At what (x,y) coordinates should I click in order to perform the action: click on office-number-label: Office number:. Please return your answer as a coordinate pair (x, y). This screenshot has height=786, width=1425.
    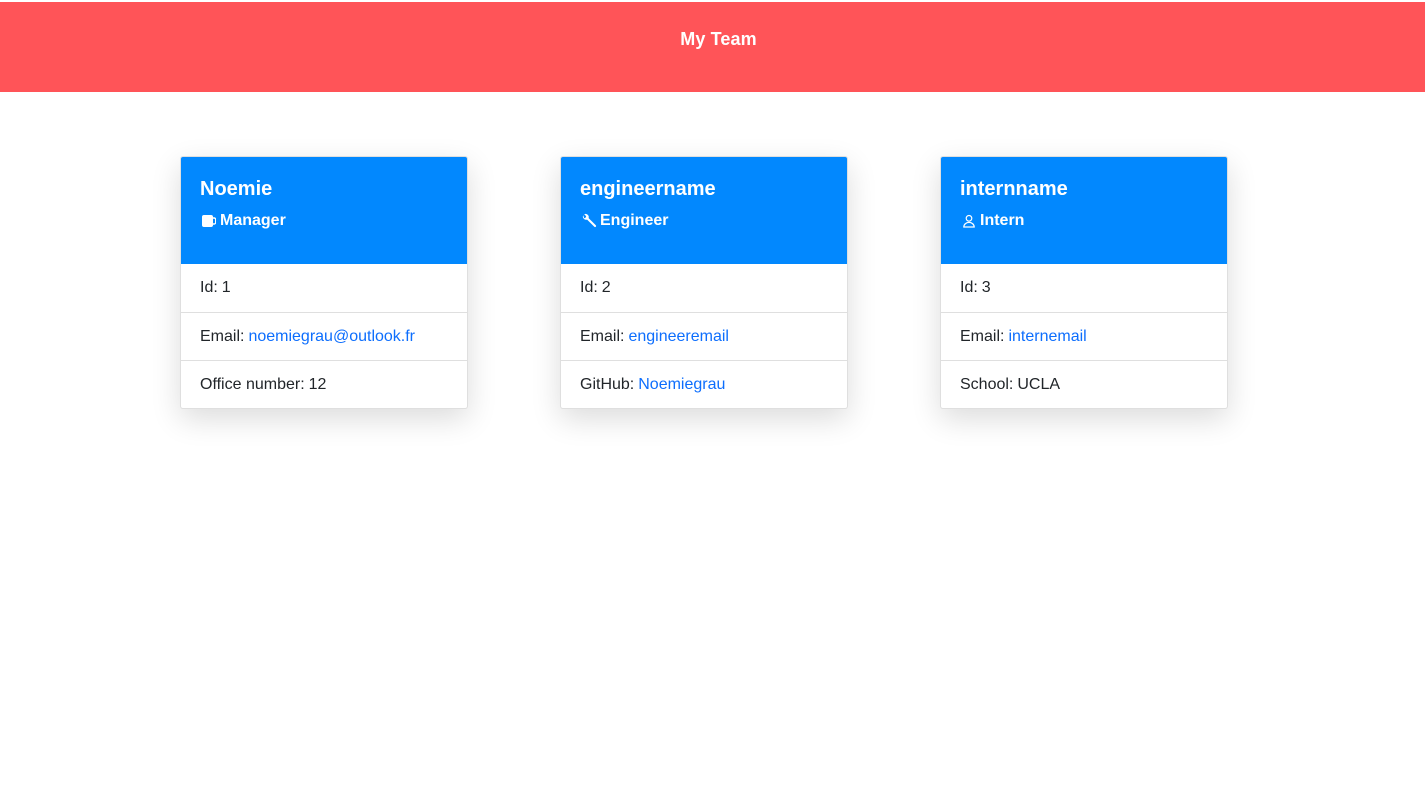
    Looking at the image, I should click on (252, 384).